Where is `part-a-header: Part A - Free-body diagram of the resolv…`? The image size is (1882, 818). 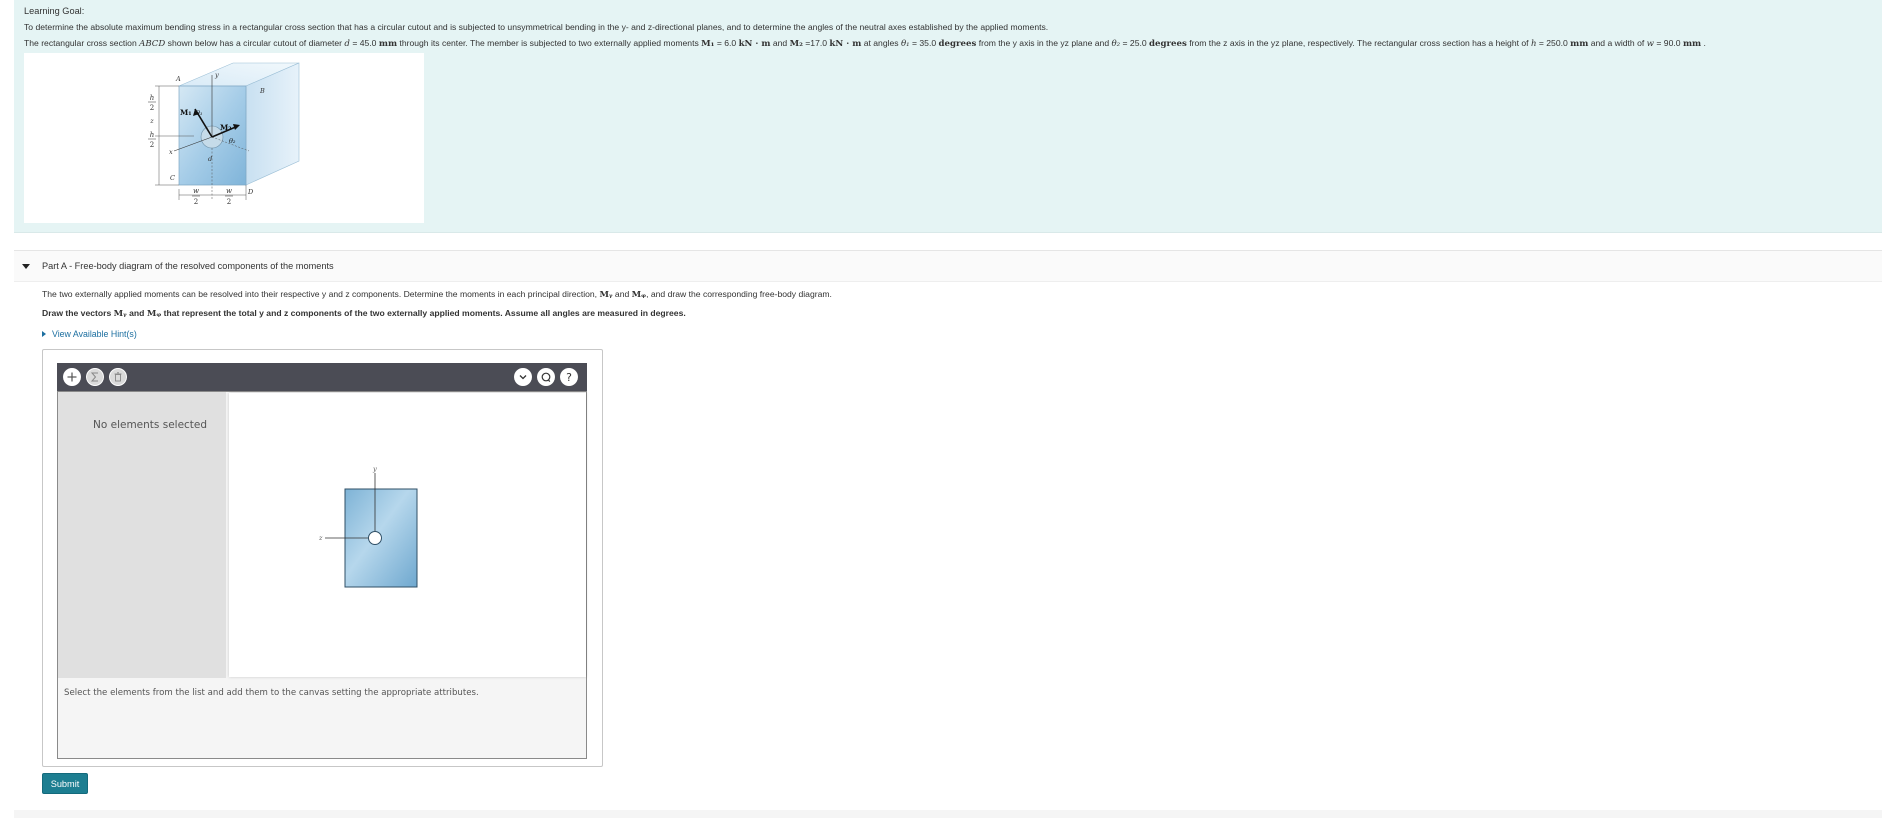
part-a-header: Part A - Free-body diagram of the resolv… is located at coordinates (948, 266).